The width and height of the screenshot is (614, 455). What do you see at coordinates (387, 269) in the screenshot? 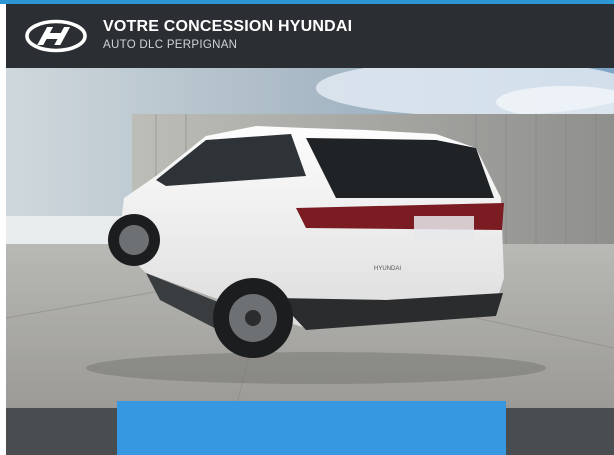
I see `svg-text: HYUNDAI` at bounding box center [387, 269].